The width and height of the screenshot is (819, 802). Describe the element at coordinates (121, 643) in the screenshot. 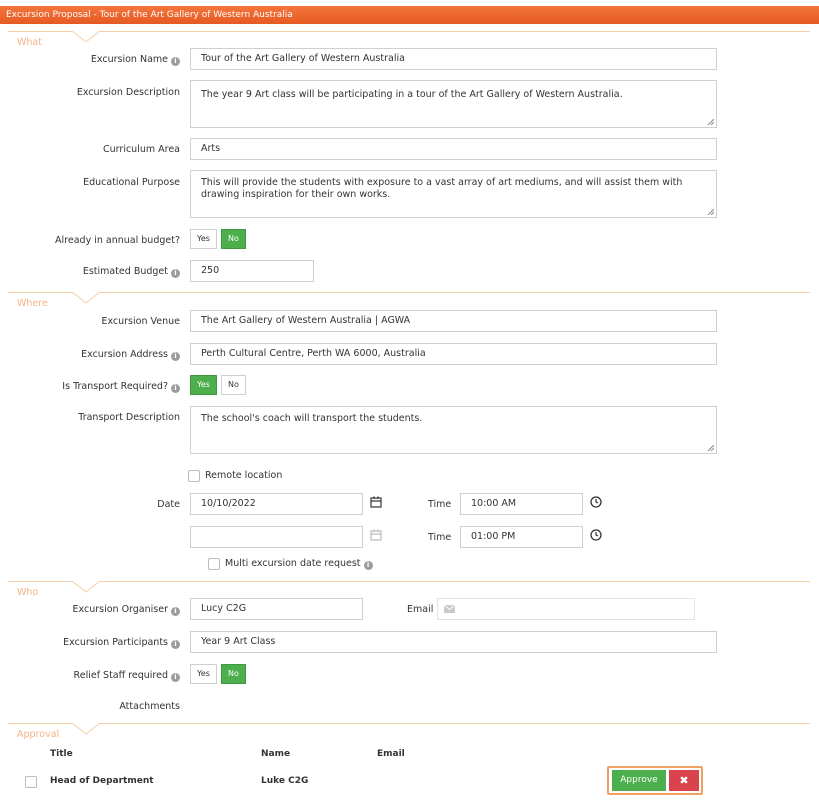

I see `excursion-participants-label: Excursion Participants i` at that location.